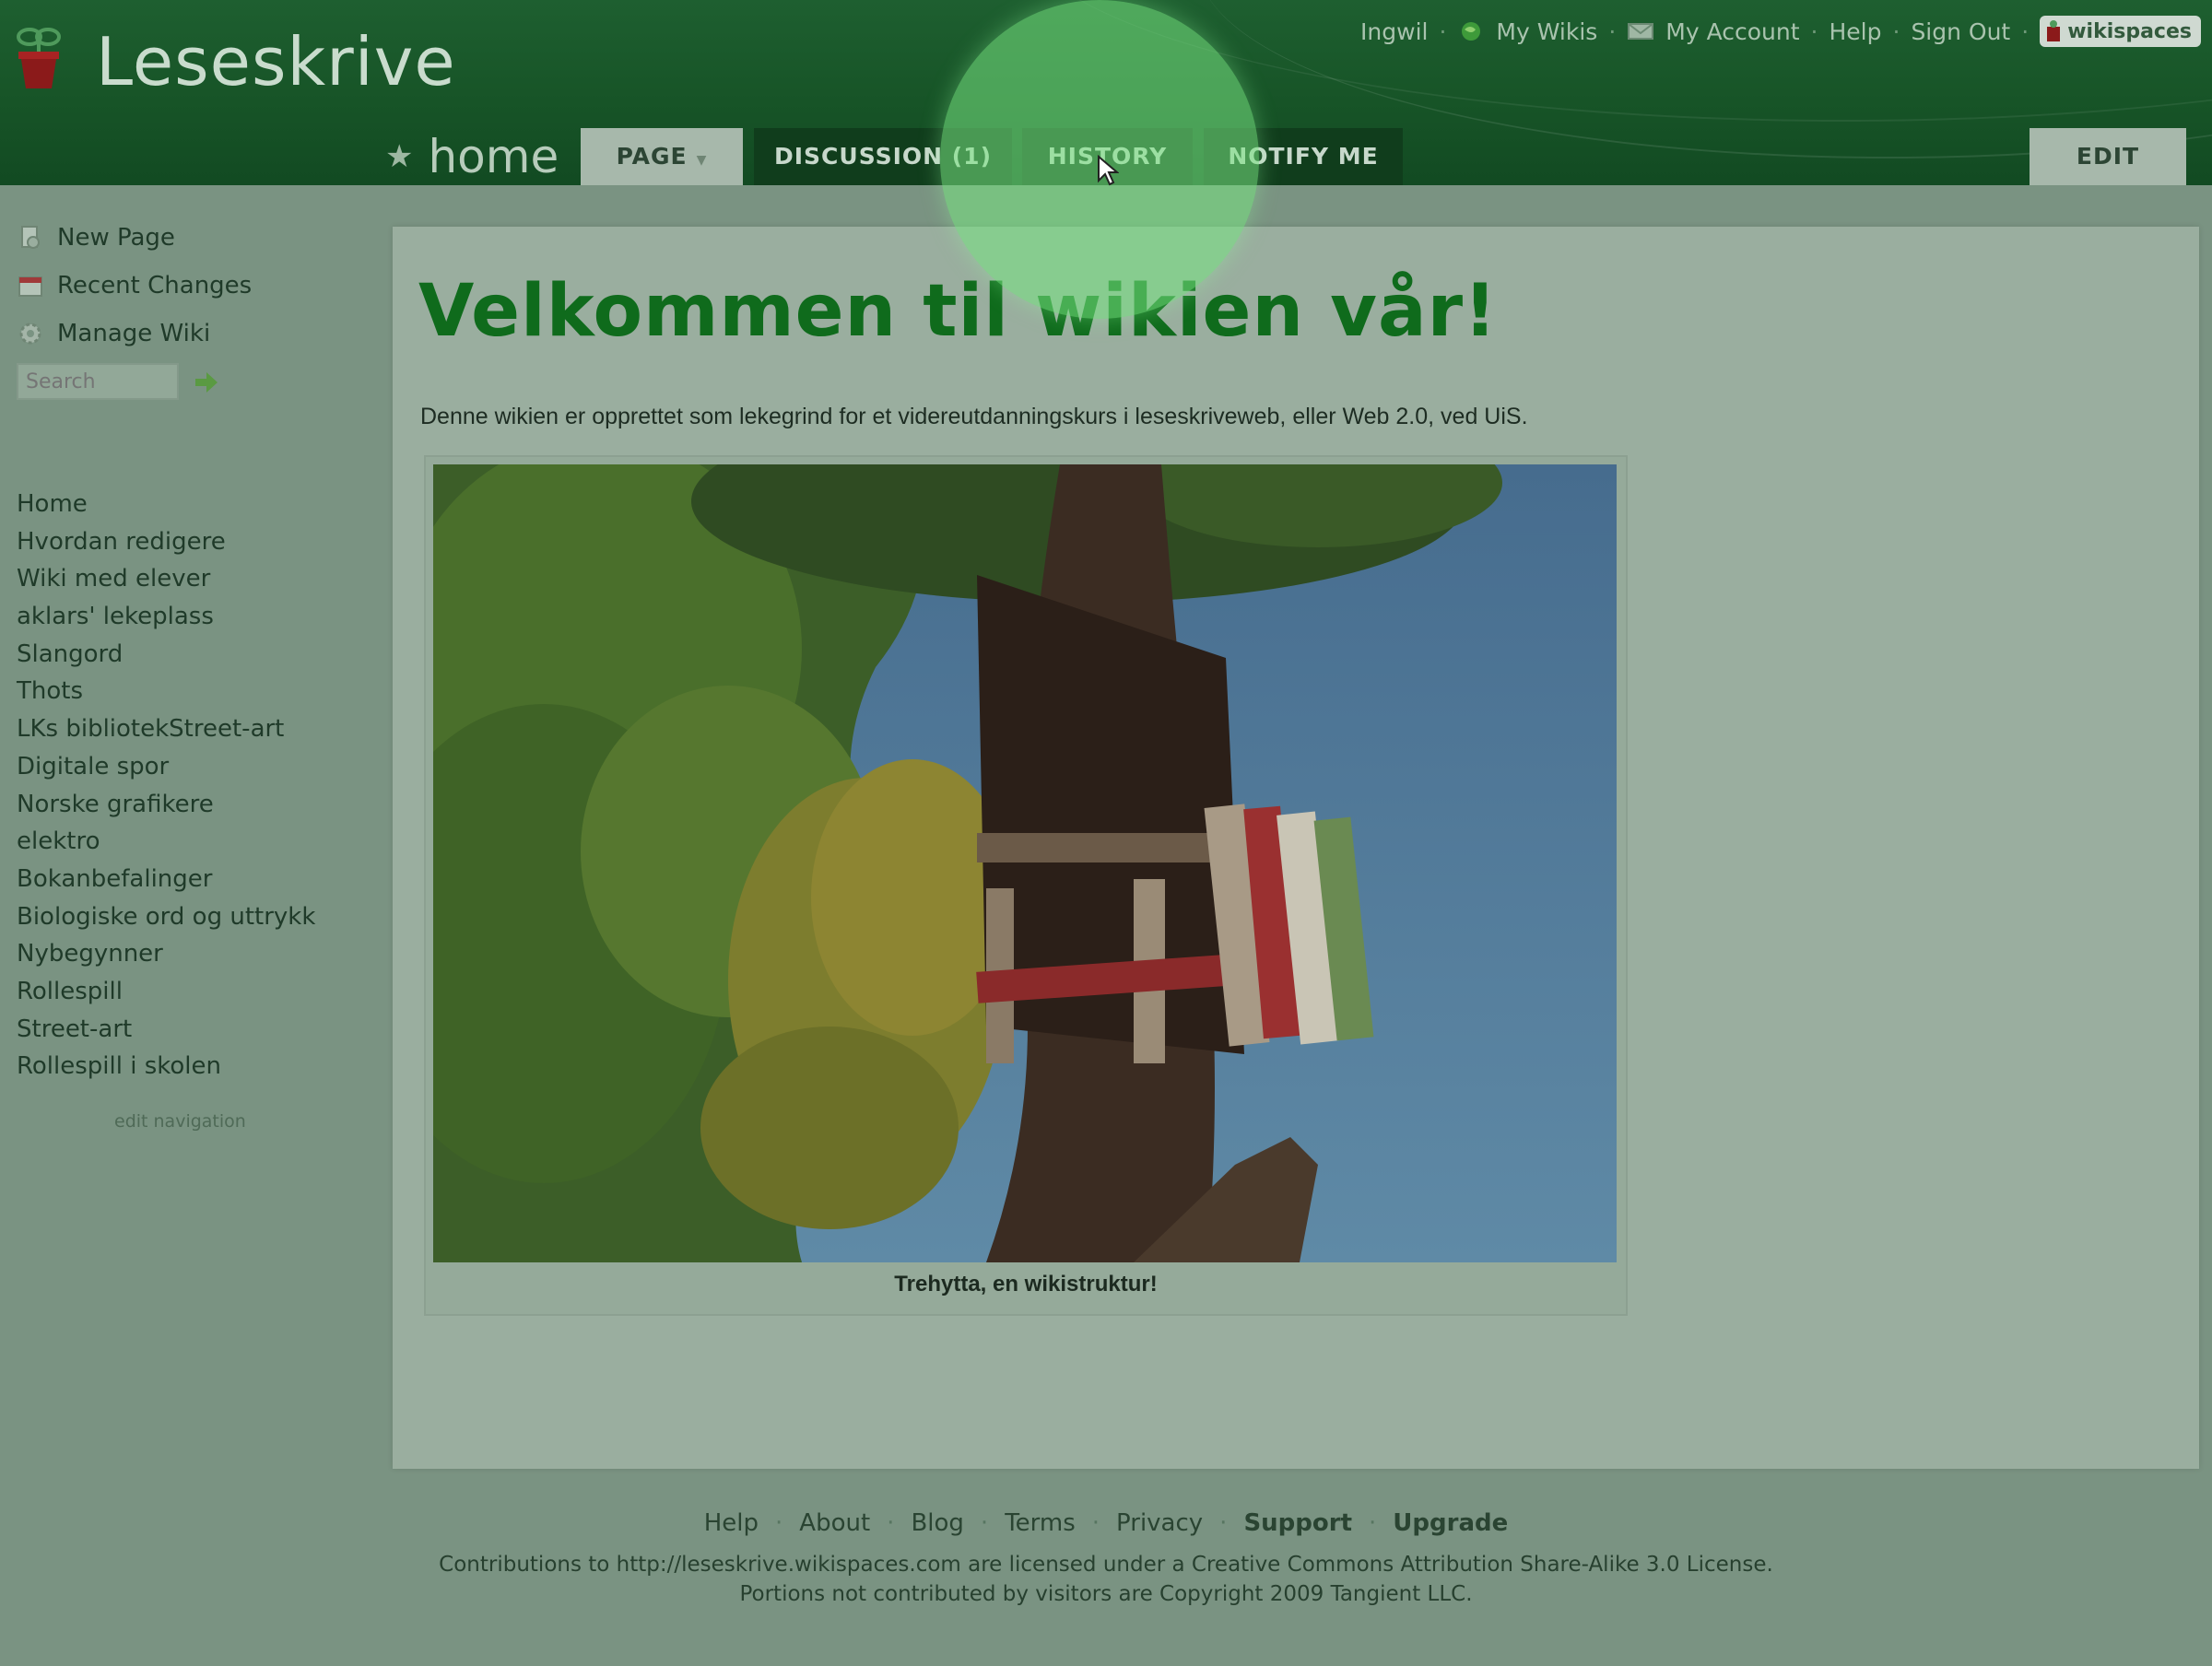  What do you see at coordinates (166, 842) in the screenshot?
I see `nav-item-elektro: elektro` at bounding box center [166, 842].